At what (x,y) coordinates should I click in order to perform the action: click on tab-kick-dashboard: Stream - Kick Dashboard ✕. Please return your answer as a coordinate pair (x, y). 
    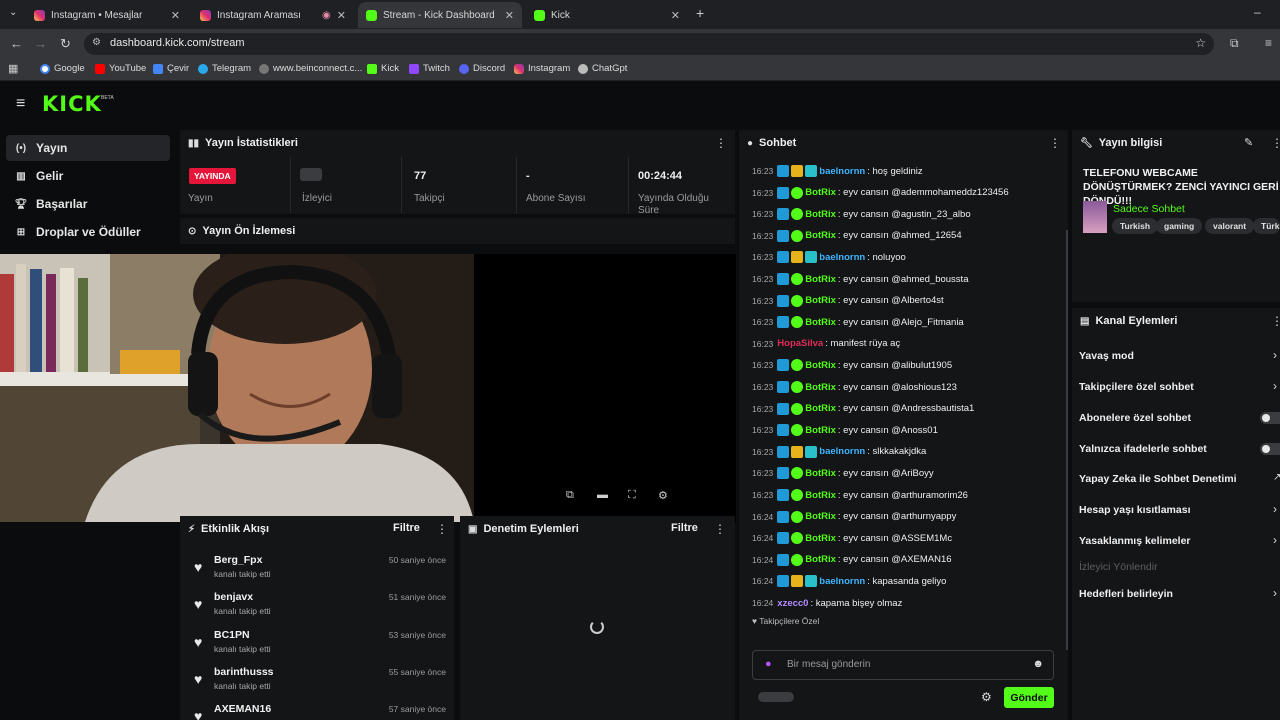
    Looking at the image, I should click on (440, 15).